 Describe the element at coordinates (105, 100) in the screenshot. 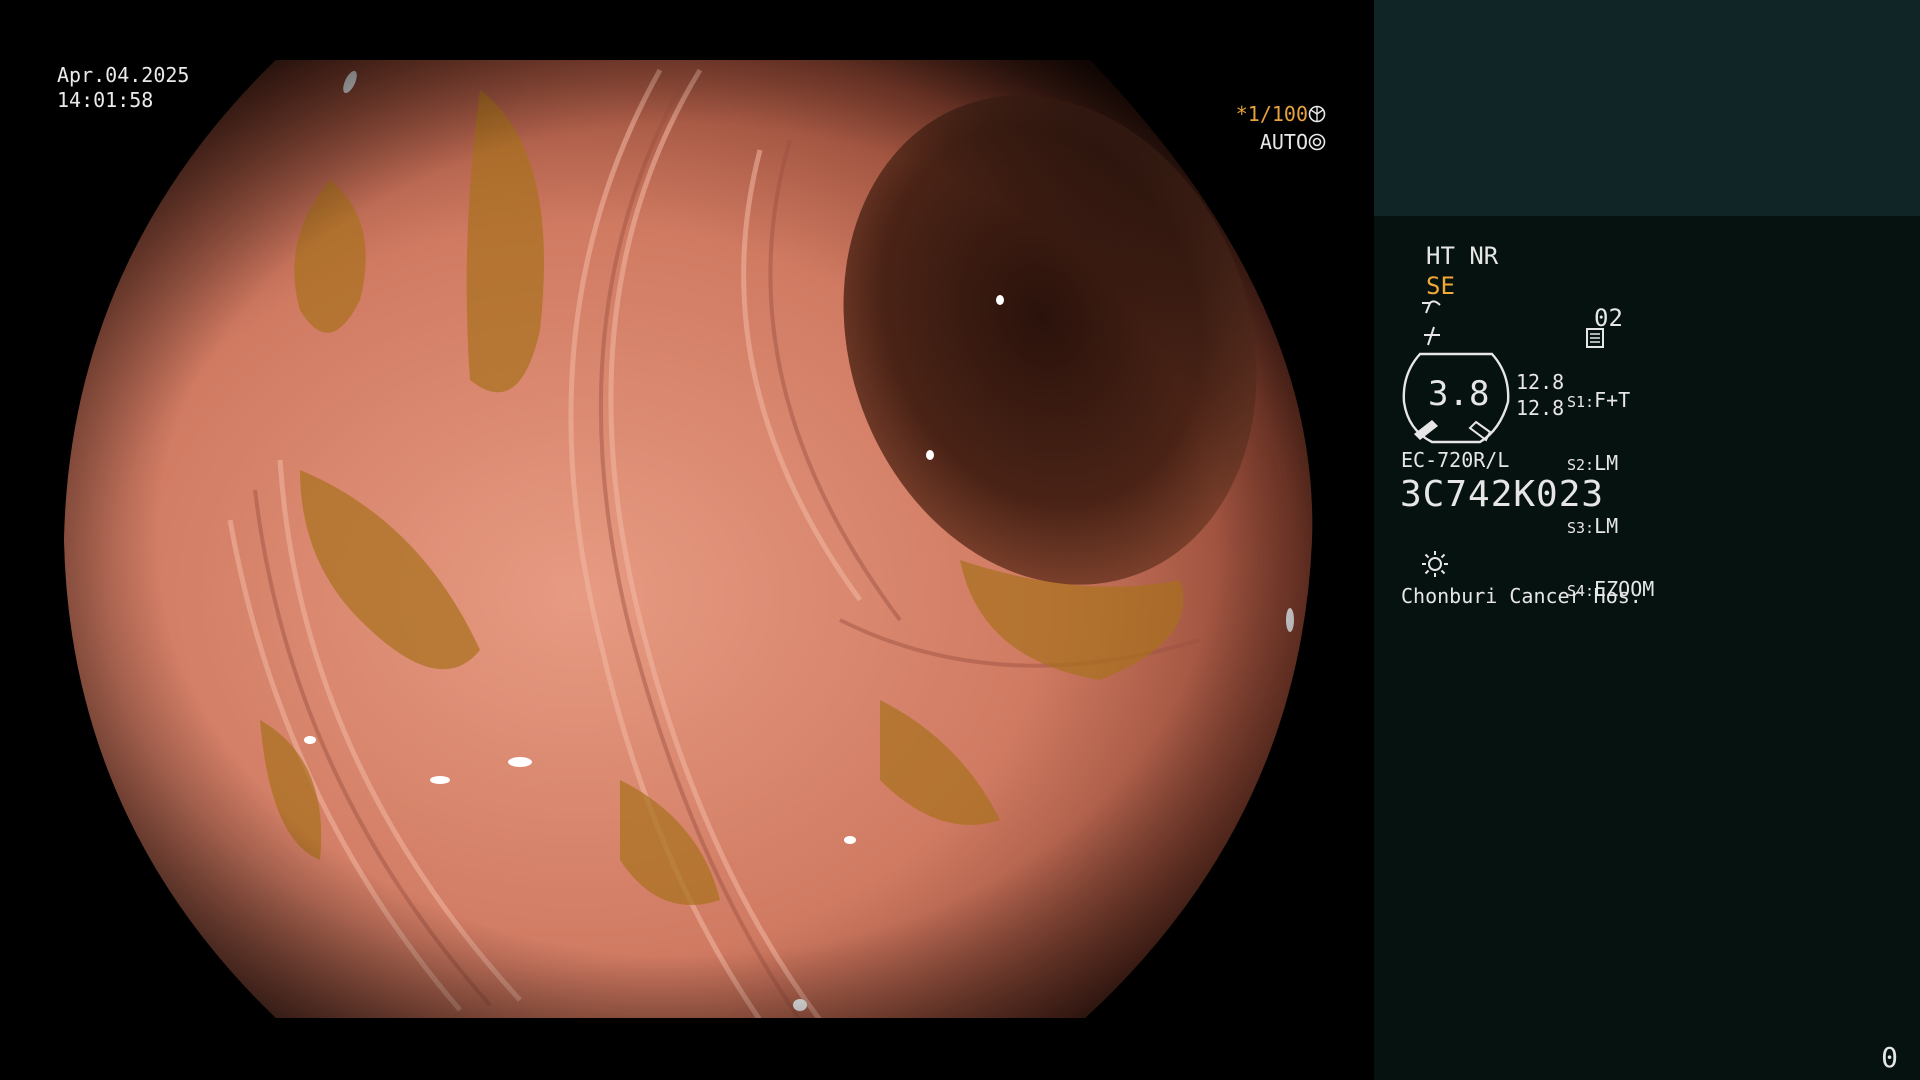

I see `time: 14:01:58` at that location.